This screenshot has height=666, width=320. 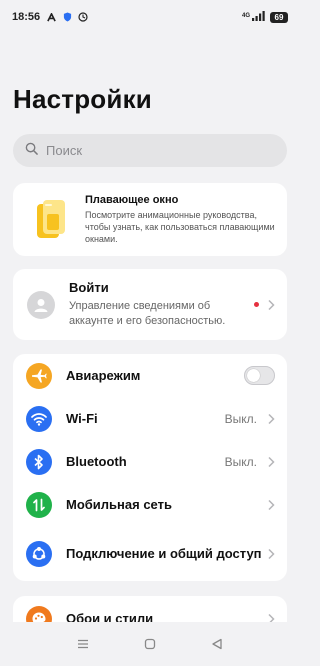 I want to click on settings-label-connection-sharing: Подключение и общий доступ, so click(x=164, y=553).